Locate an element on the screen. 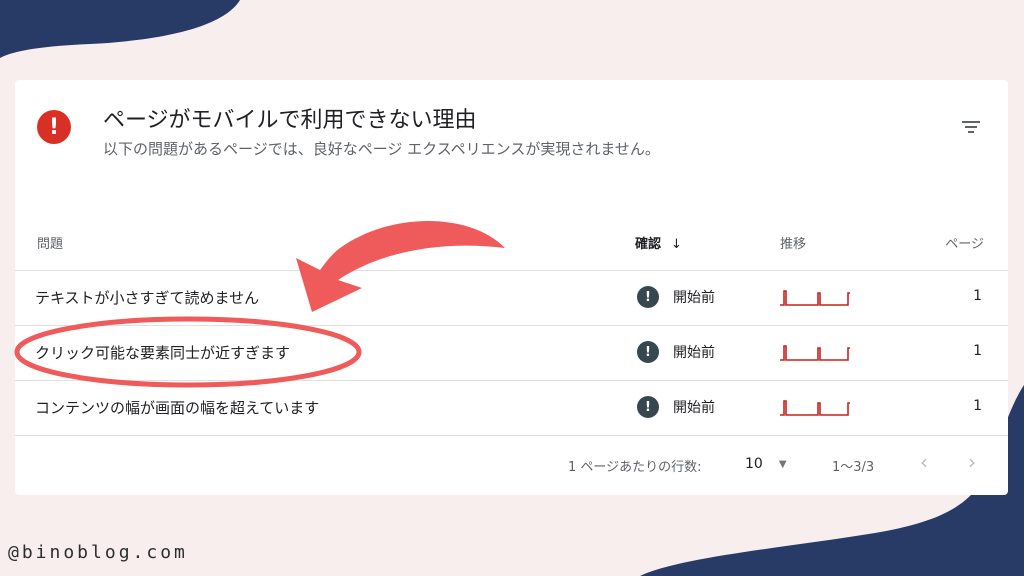  rows-per-page-label: 1 ページあたりの行数: is located at coordinates (635, 467).